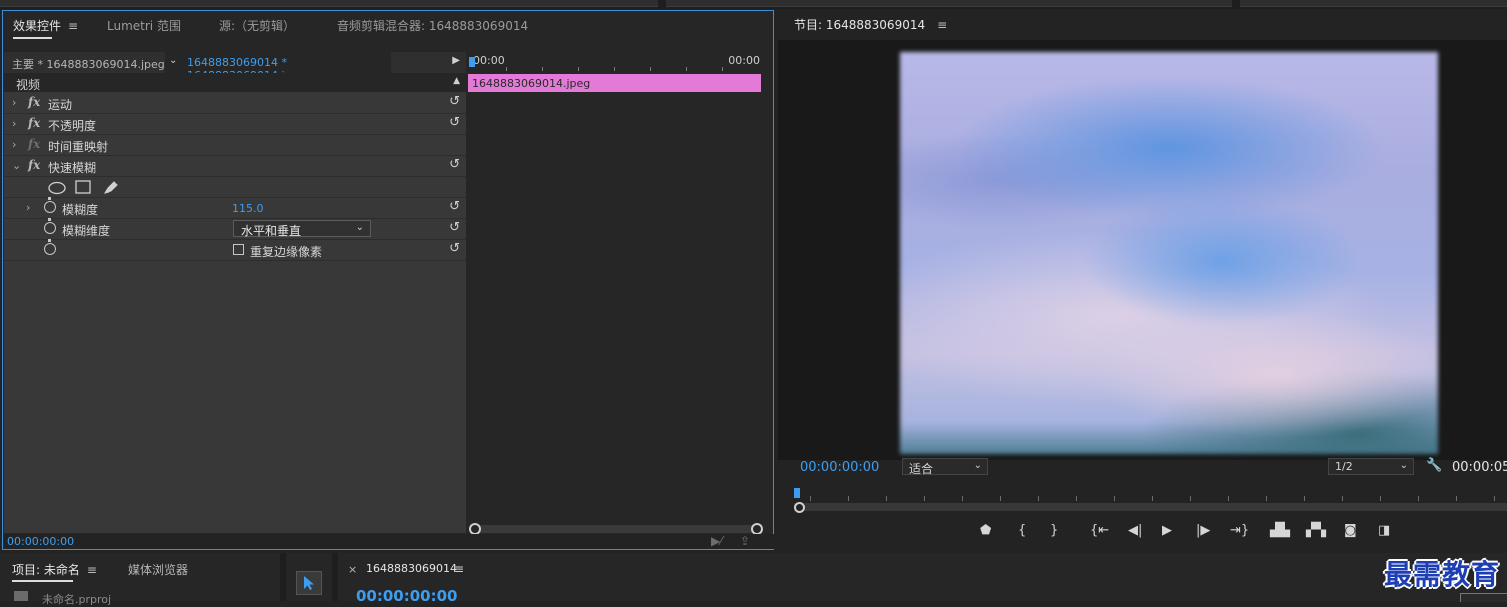 The height and width of the screenshot is (607, 1507). What do you see at coordinates (235, 103) in the screenshot?
I see `effect-row-motion: › fx 运动 ↺` at bounding box center [235, 103].